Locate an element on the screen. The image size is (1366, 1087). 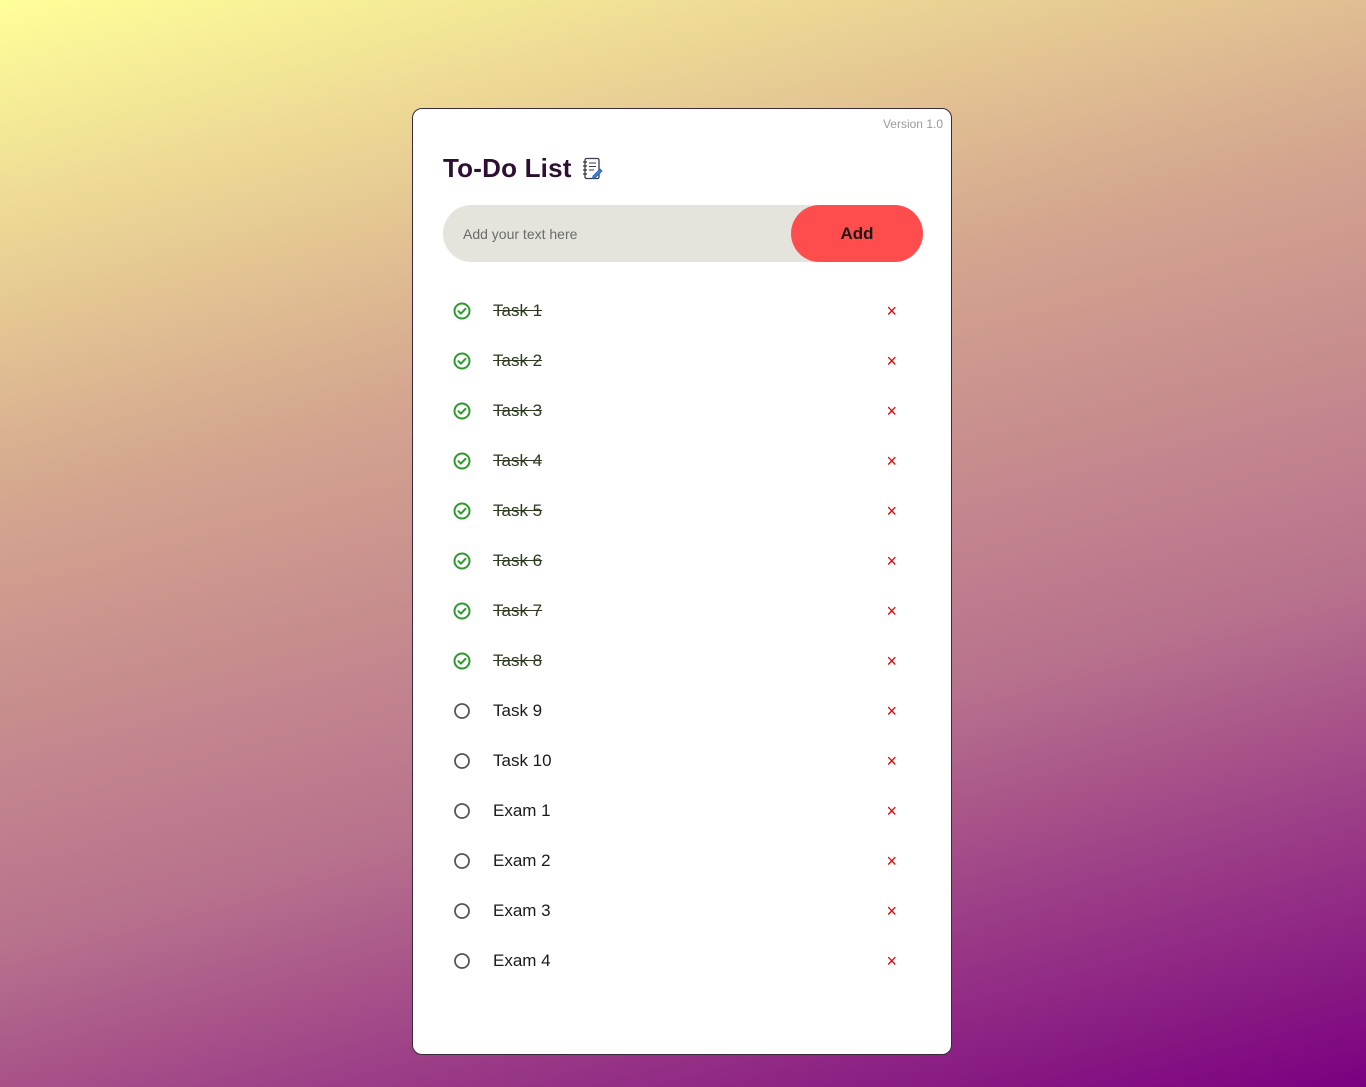
task-text: Task 3 is located at coordinates (518, 410).